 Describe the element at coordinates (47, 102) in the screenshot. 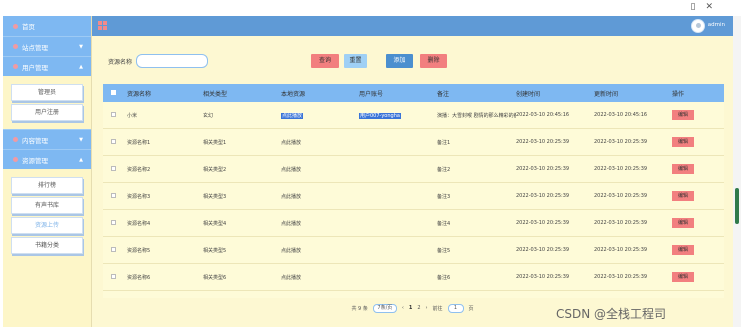

I see `sidebar-submenu-users: 管理员 用户注册` at that location.